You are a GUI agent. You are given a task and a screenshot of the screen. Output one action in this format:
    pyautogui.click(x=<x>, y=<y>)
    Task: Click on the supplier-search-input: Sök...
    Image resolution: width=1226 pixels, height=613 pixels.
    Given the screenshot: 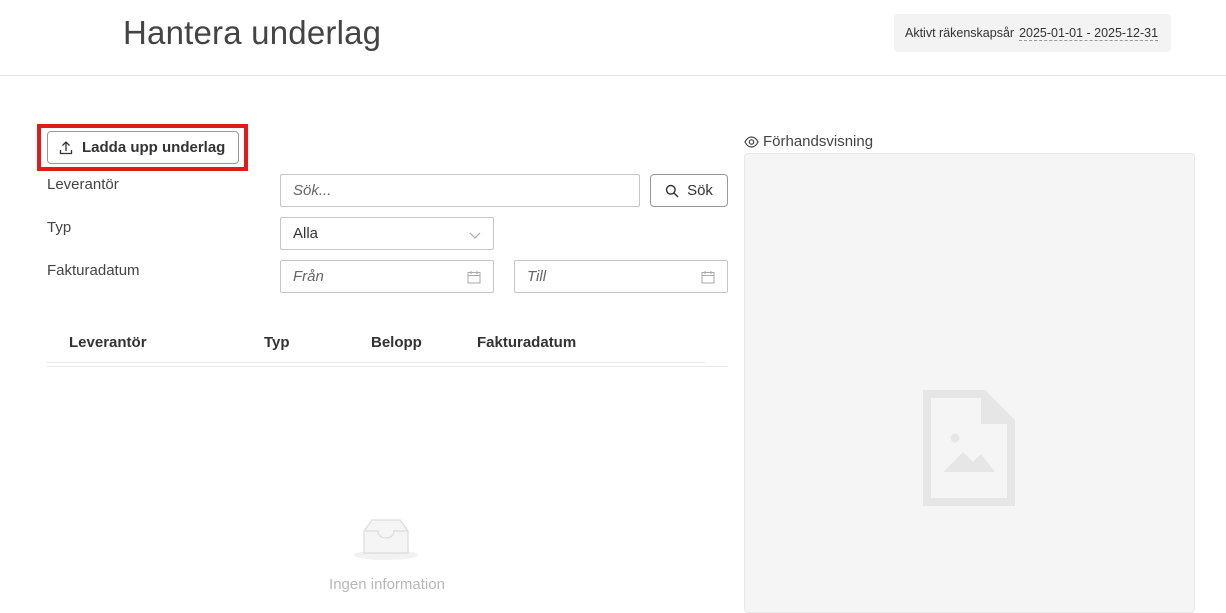 What is the action you would take?
    pyautogui.click(x=460, y=190)
    